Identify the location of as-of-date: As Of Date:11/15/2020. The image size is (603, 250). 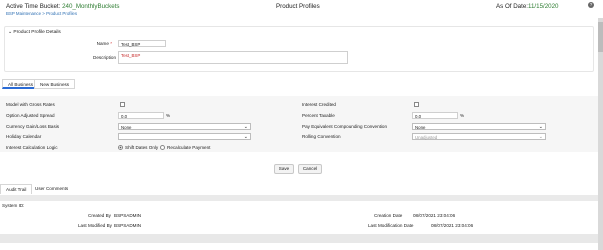
(527, 6).